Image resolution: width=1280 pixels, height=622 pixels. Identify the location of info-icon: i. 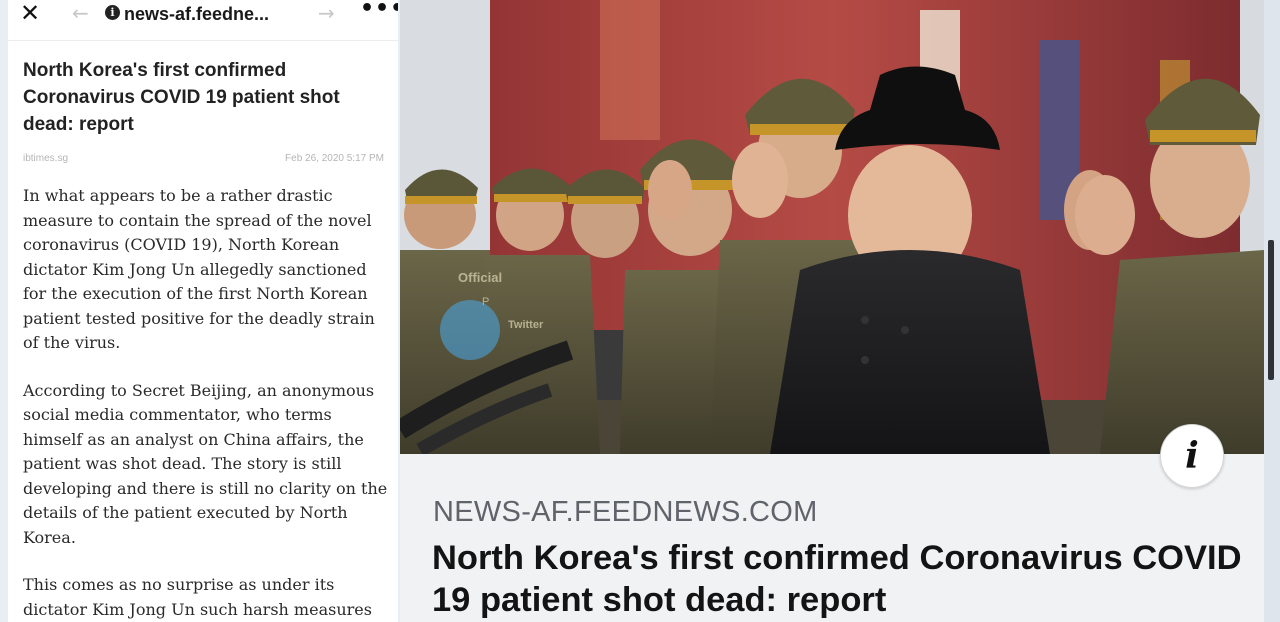
(112, 12).